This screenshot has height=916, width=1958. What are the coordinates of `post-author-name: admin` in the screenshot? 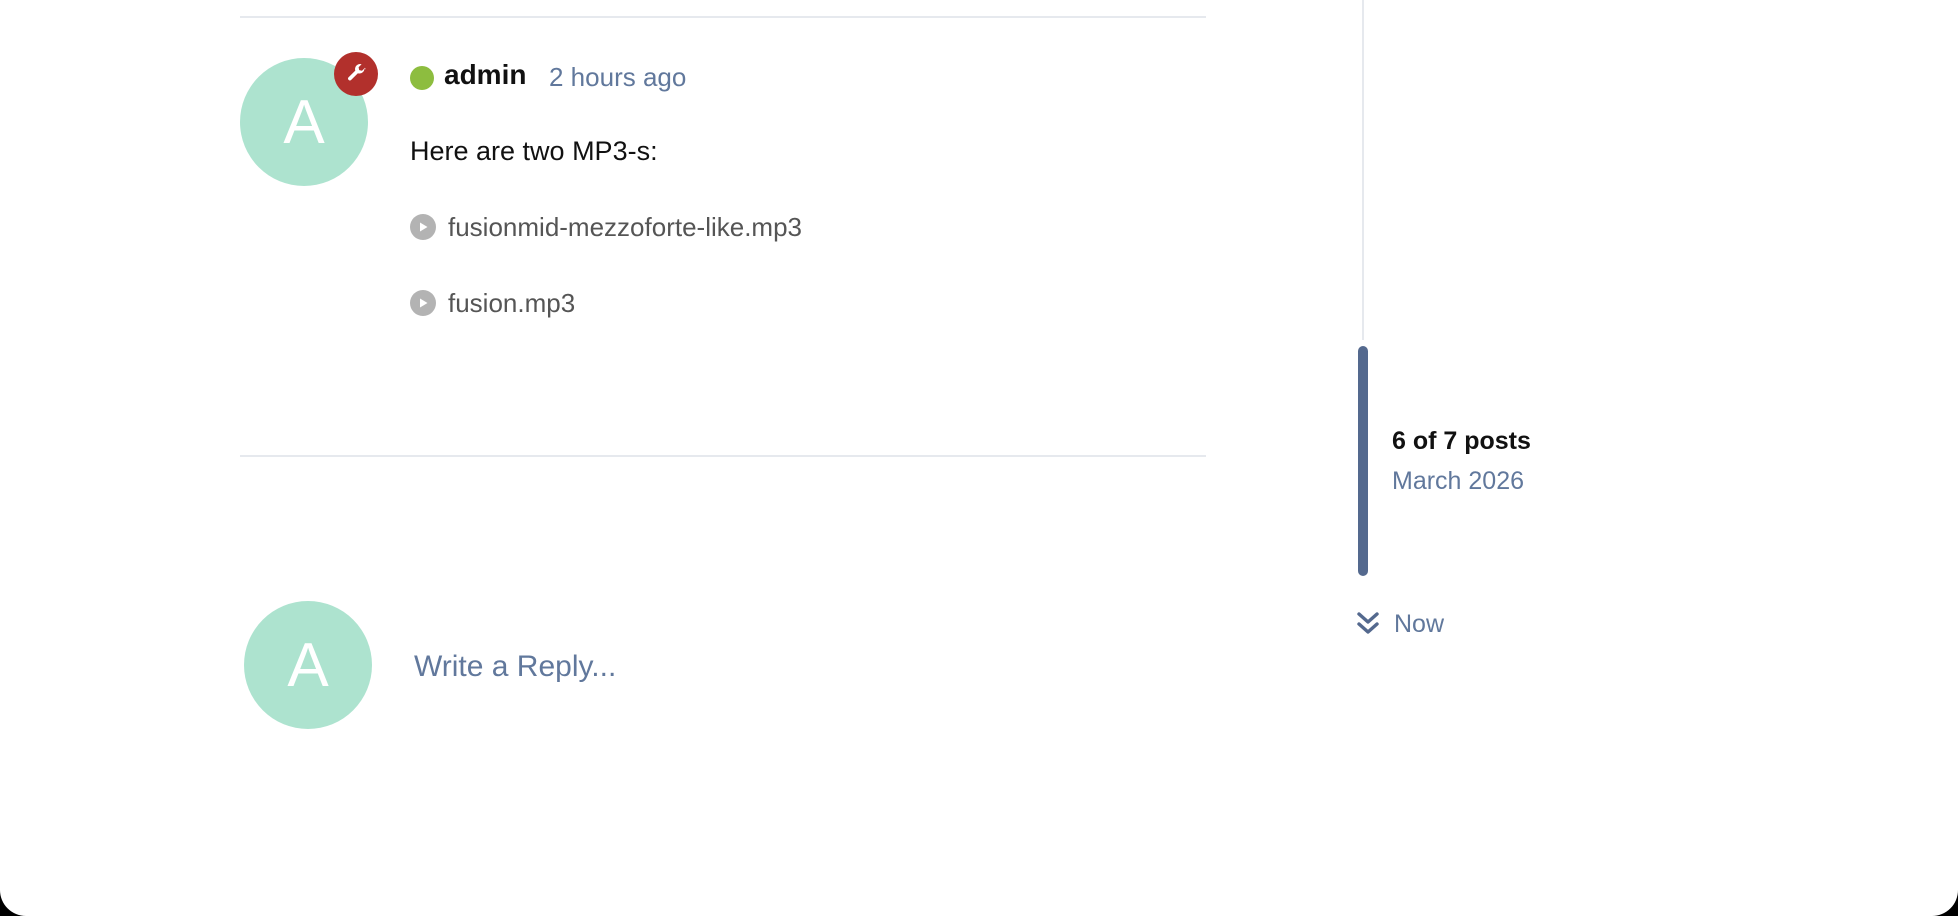 It's located at (485, 75).